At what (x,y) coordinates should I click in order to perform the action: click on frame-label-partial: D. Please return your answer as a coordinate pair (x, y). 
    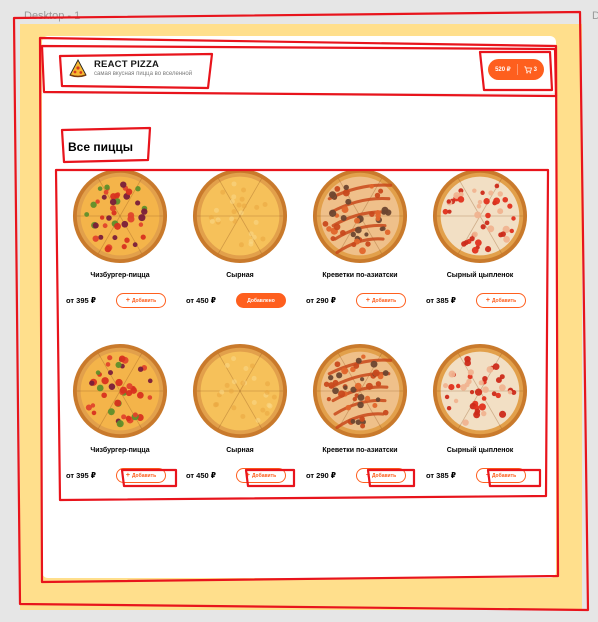
    Looking at the image, I should click on (595, 16).